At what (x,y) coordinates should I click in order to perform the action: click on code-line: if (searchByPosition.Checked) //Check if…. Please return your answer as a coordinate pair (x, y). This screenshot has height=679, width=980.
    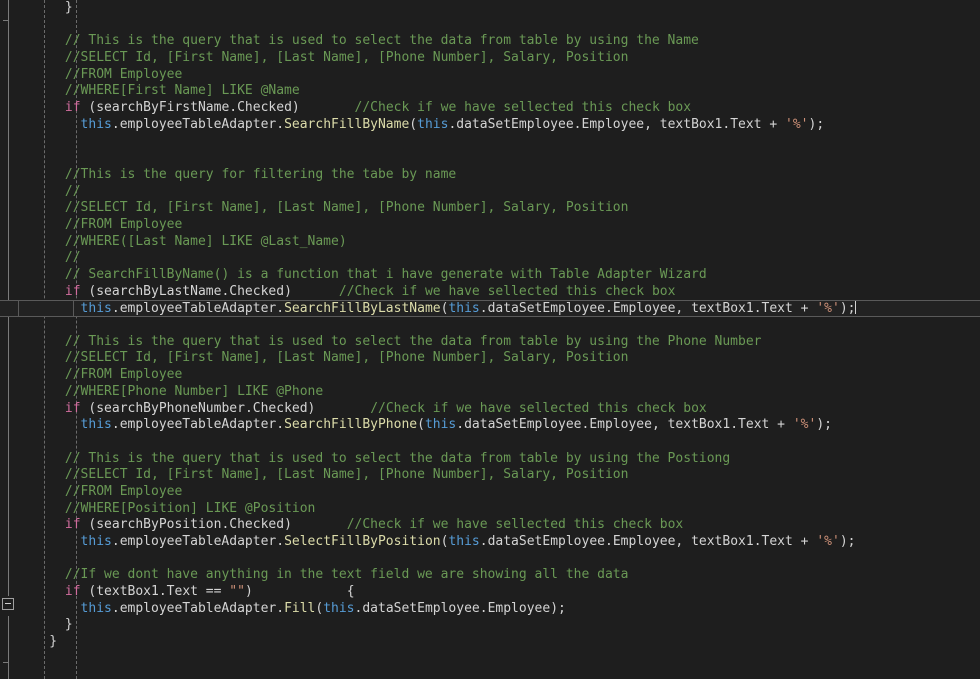
    Looking at the image, I should click on (490, 525).